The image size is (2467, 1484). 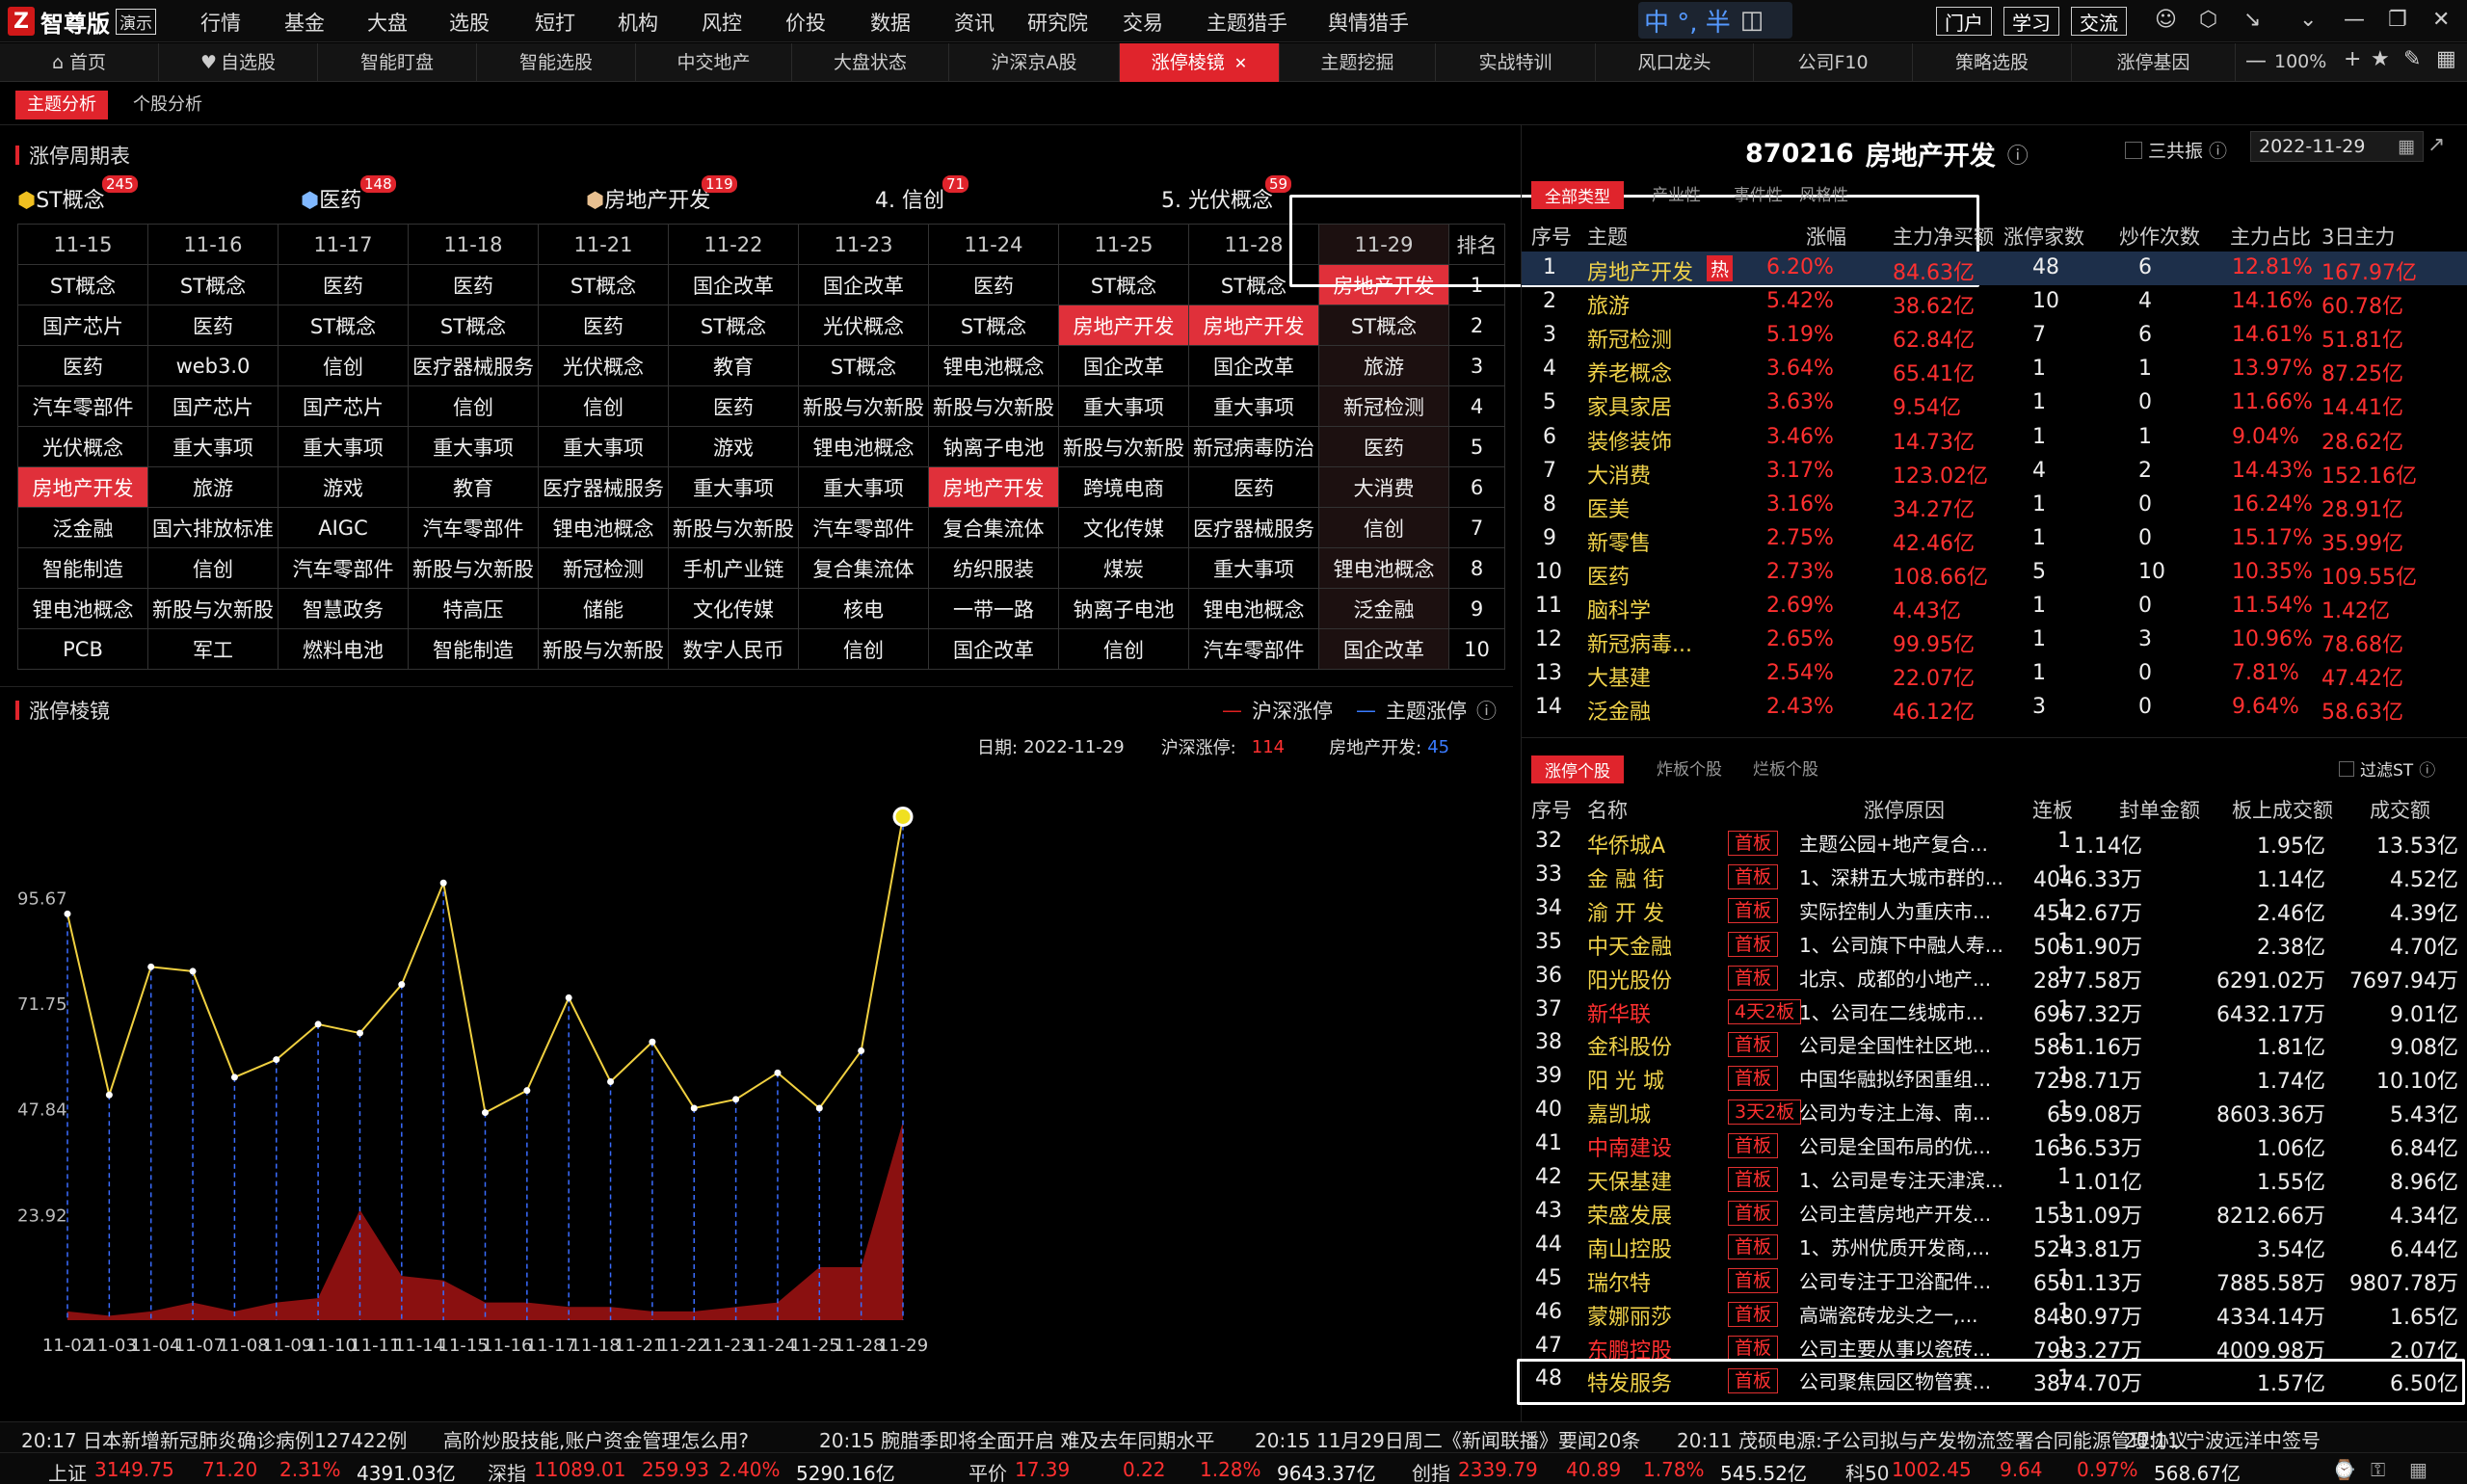 What do you see at coordinates (469, 22) in the screenshot?
I see `menu-item: 选股` at bounding box center [469, 22].